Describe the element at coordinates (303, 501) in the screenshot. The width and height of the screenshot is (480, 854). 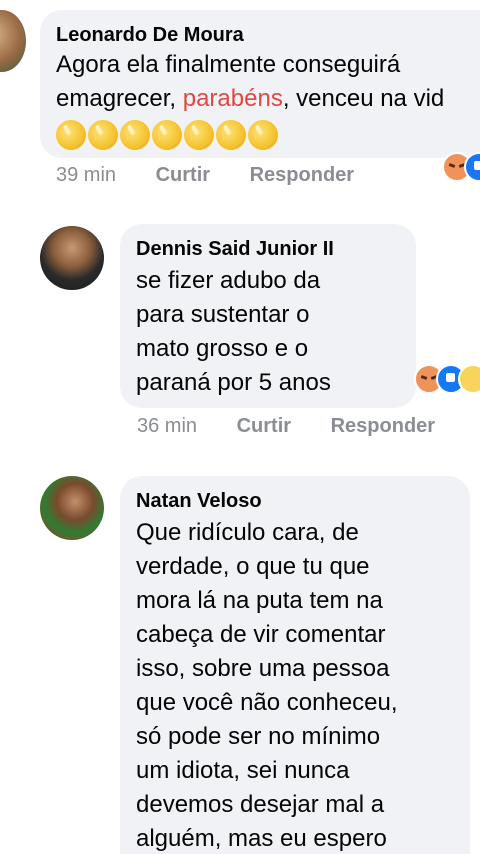
I see `comment-author: Natan Veloso` at that location.